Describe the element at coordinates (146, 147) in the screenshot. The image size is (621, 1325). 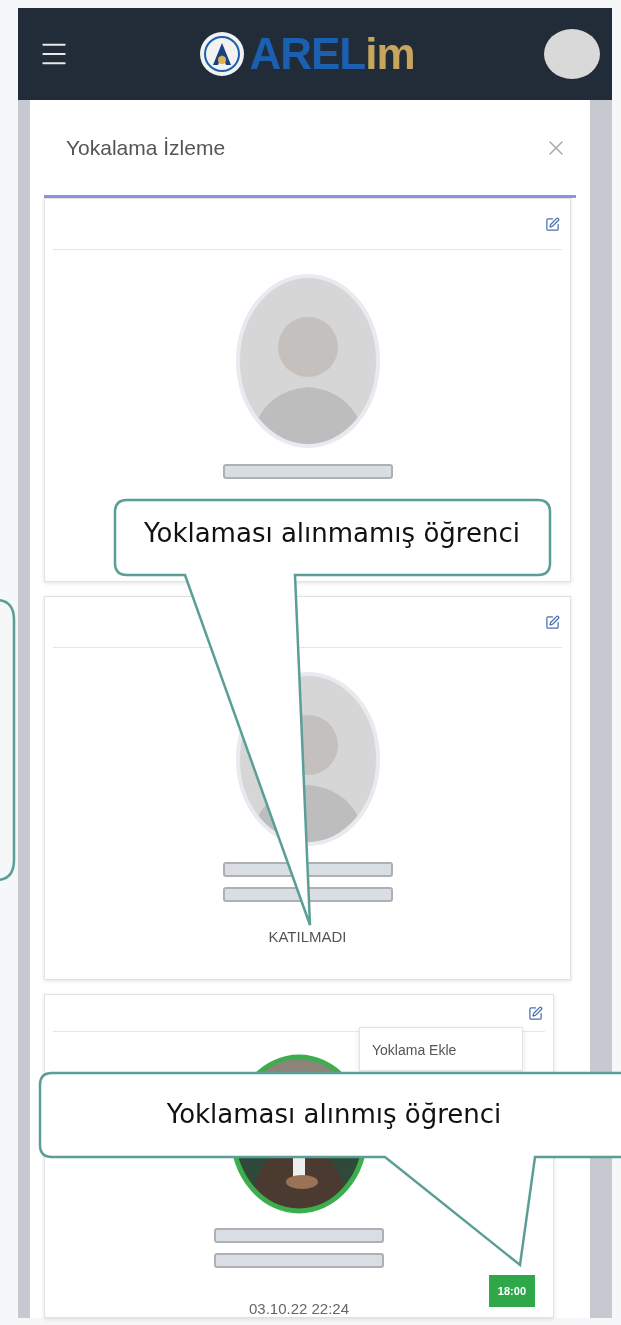
I see `modal-title: Yokalama İzleme` at that location.